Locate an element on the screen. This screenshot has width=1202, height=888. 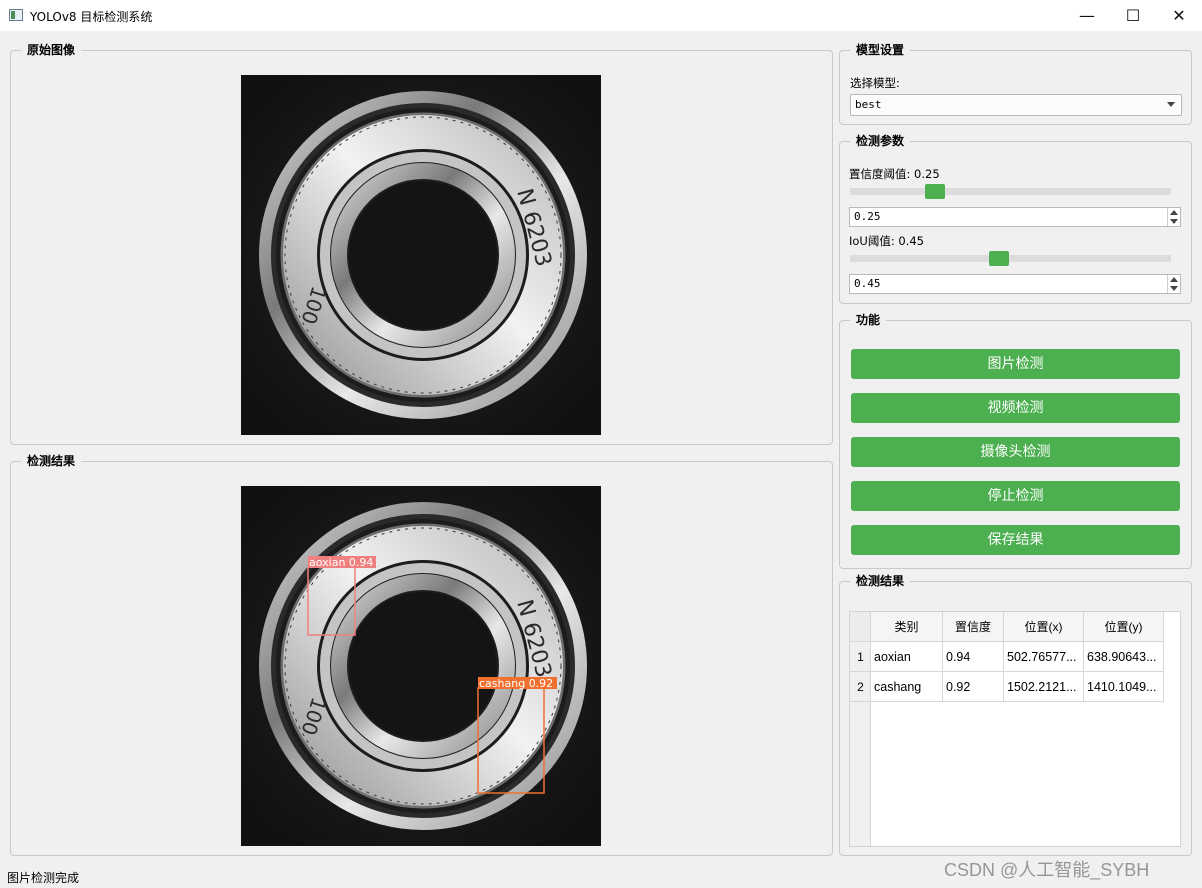
iou-spinbox: 0.45 is located at coordinates (1015, 284).